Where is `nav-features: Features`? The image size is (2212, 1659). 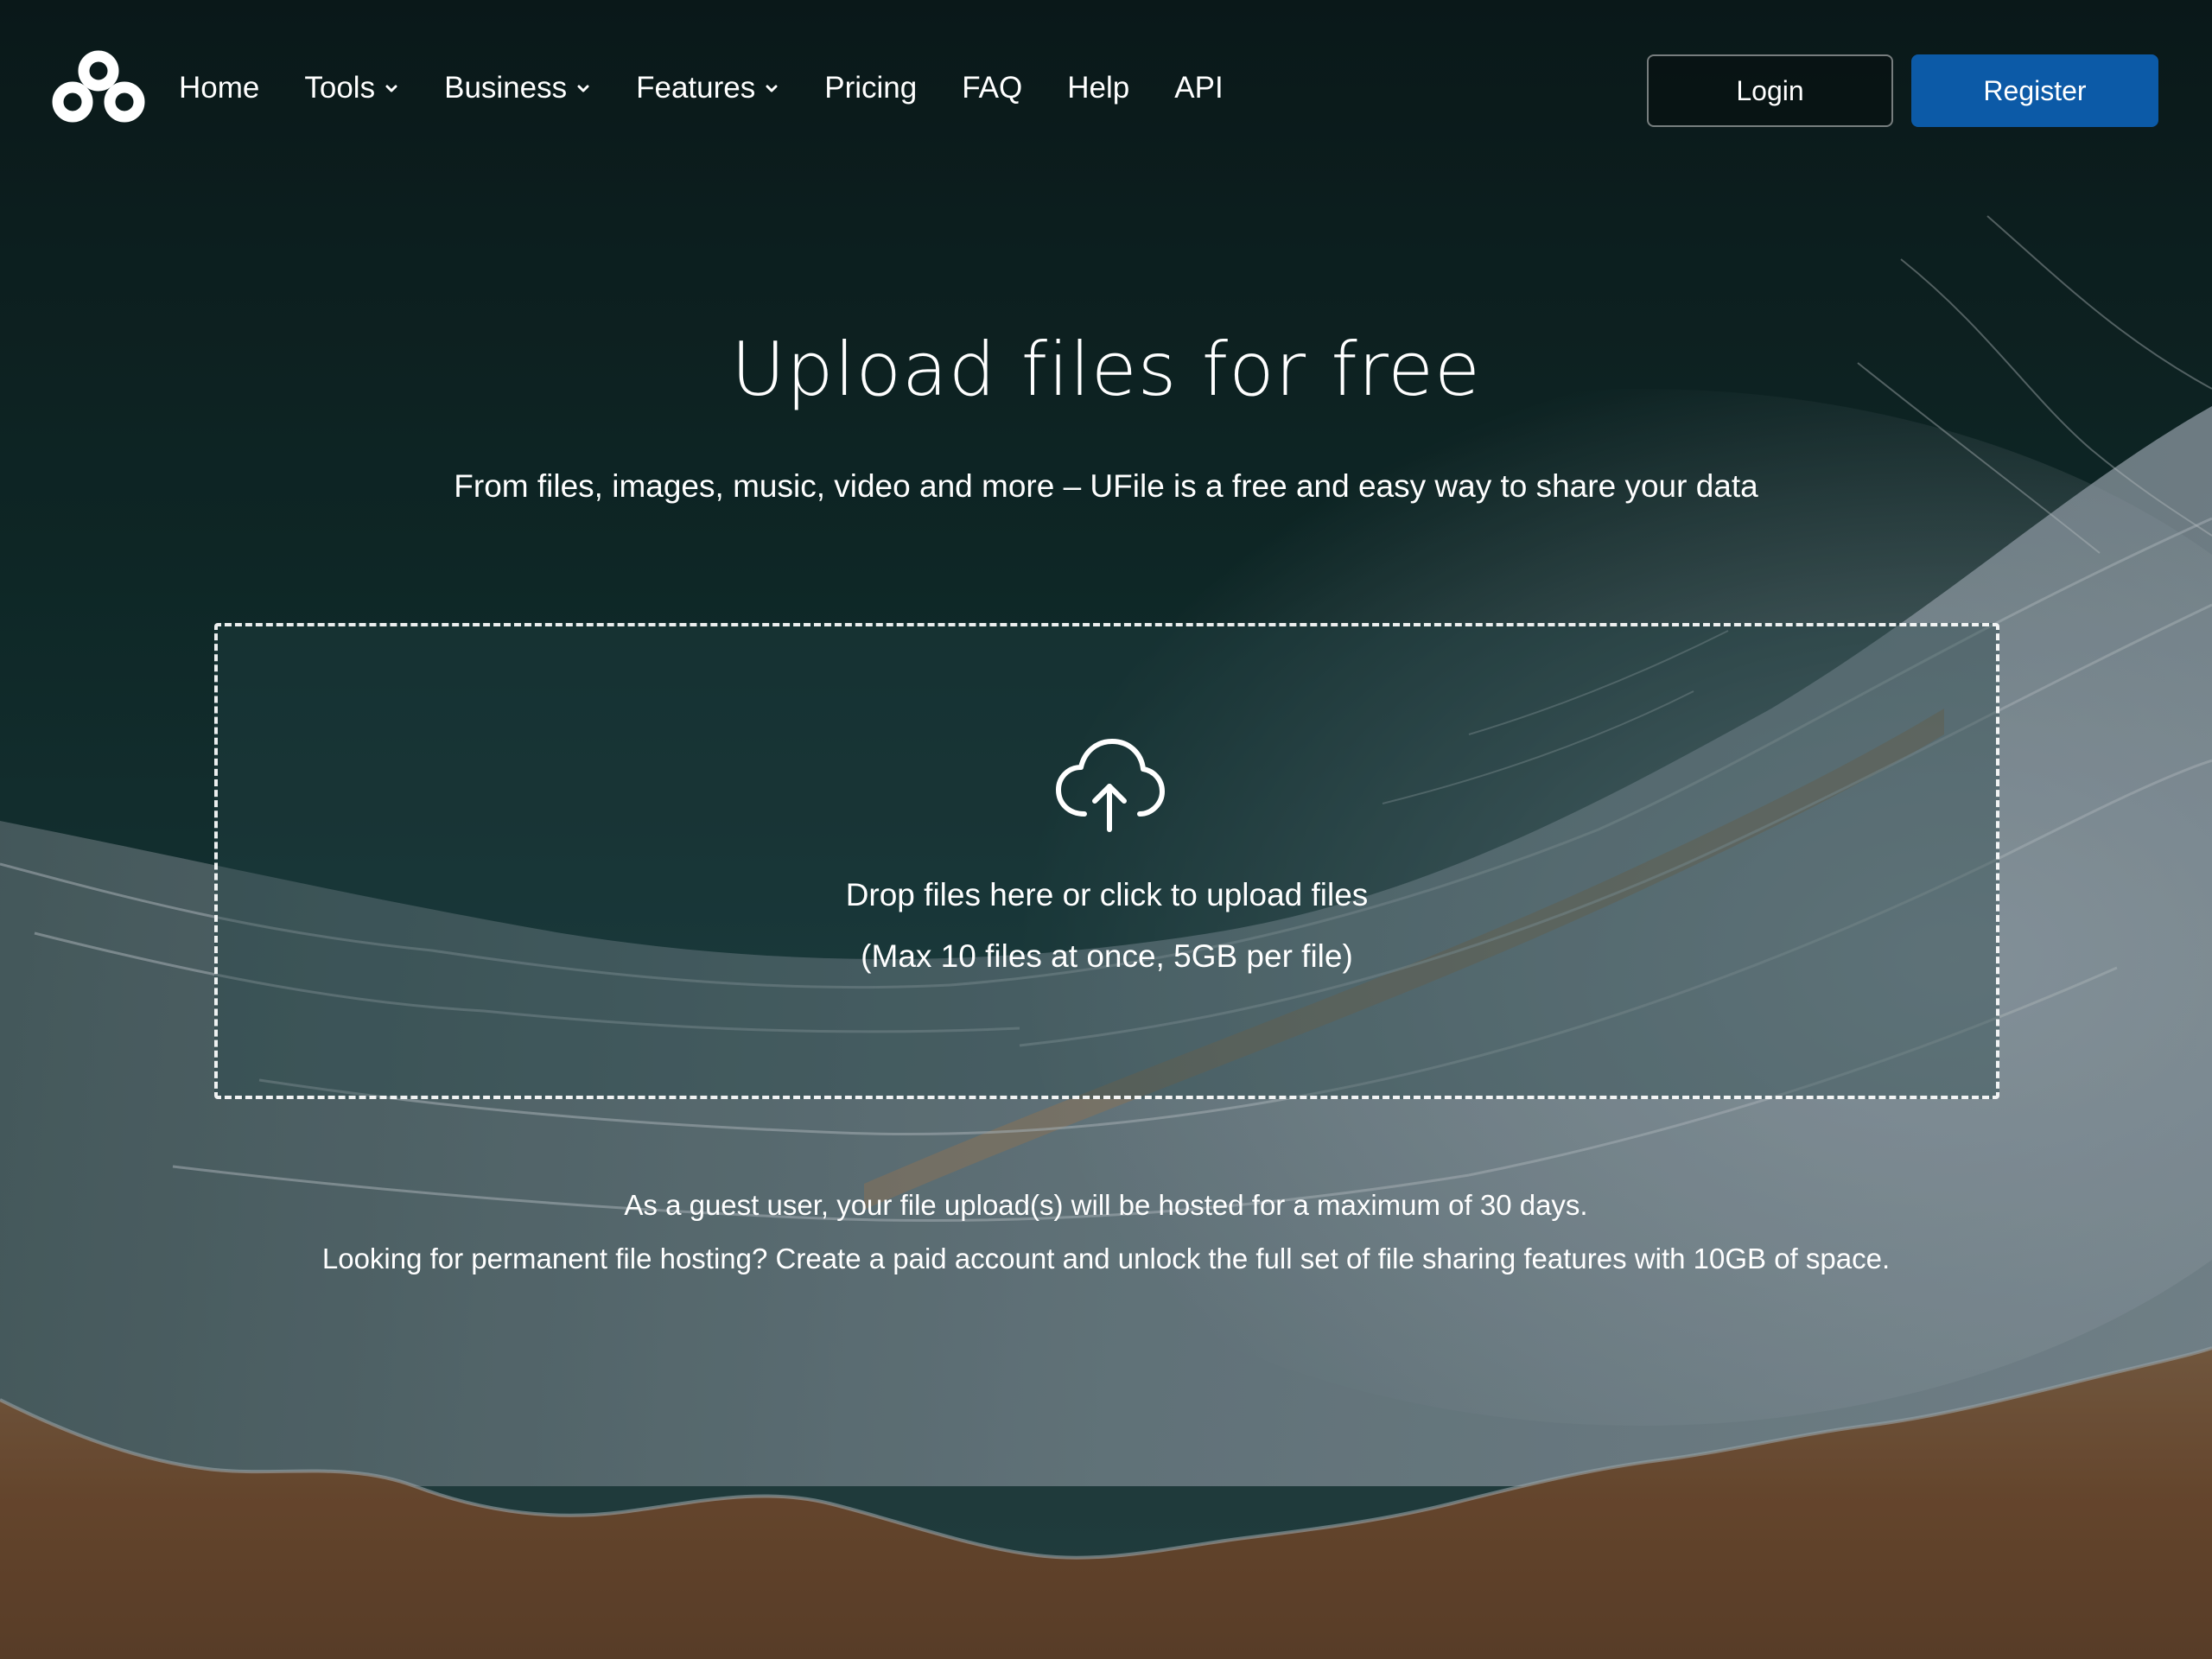 nav-features: Features is located at coordinates (707, 88).